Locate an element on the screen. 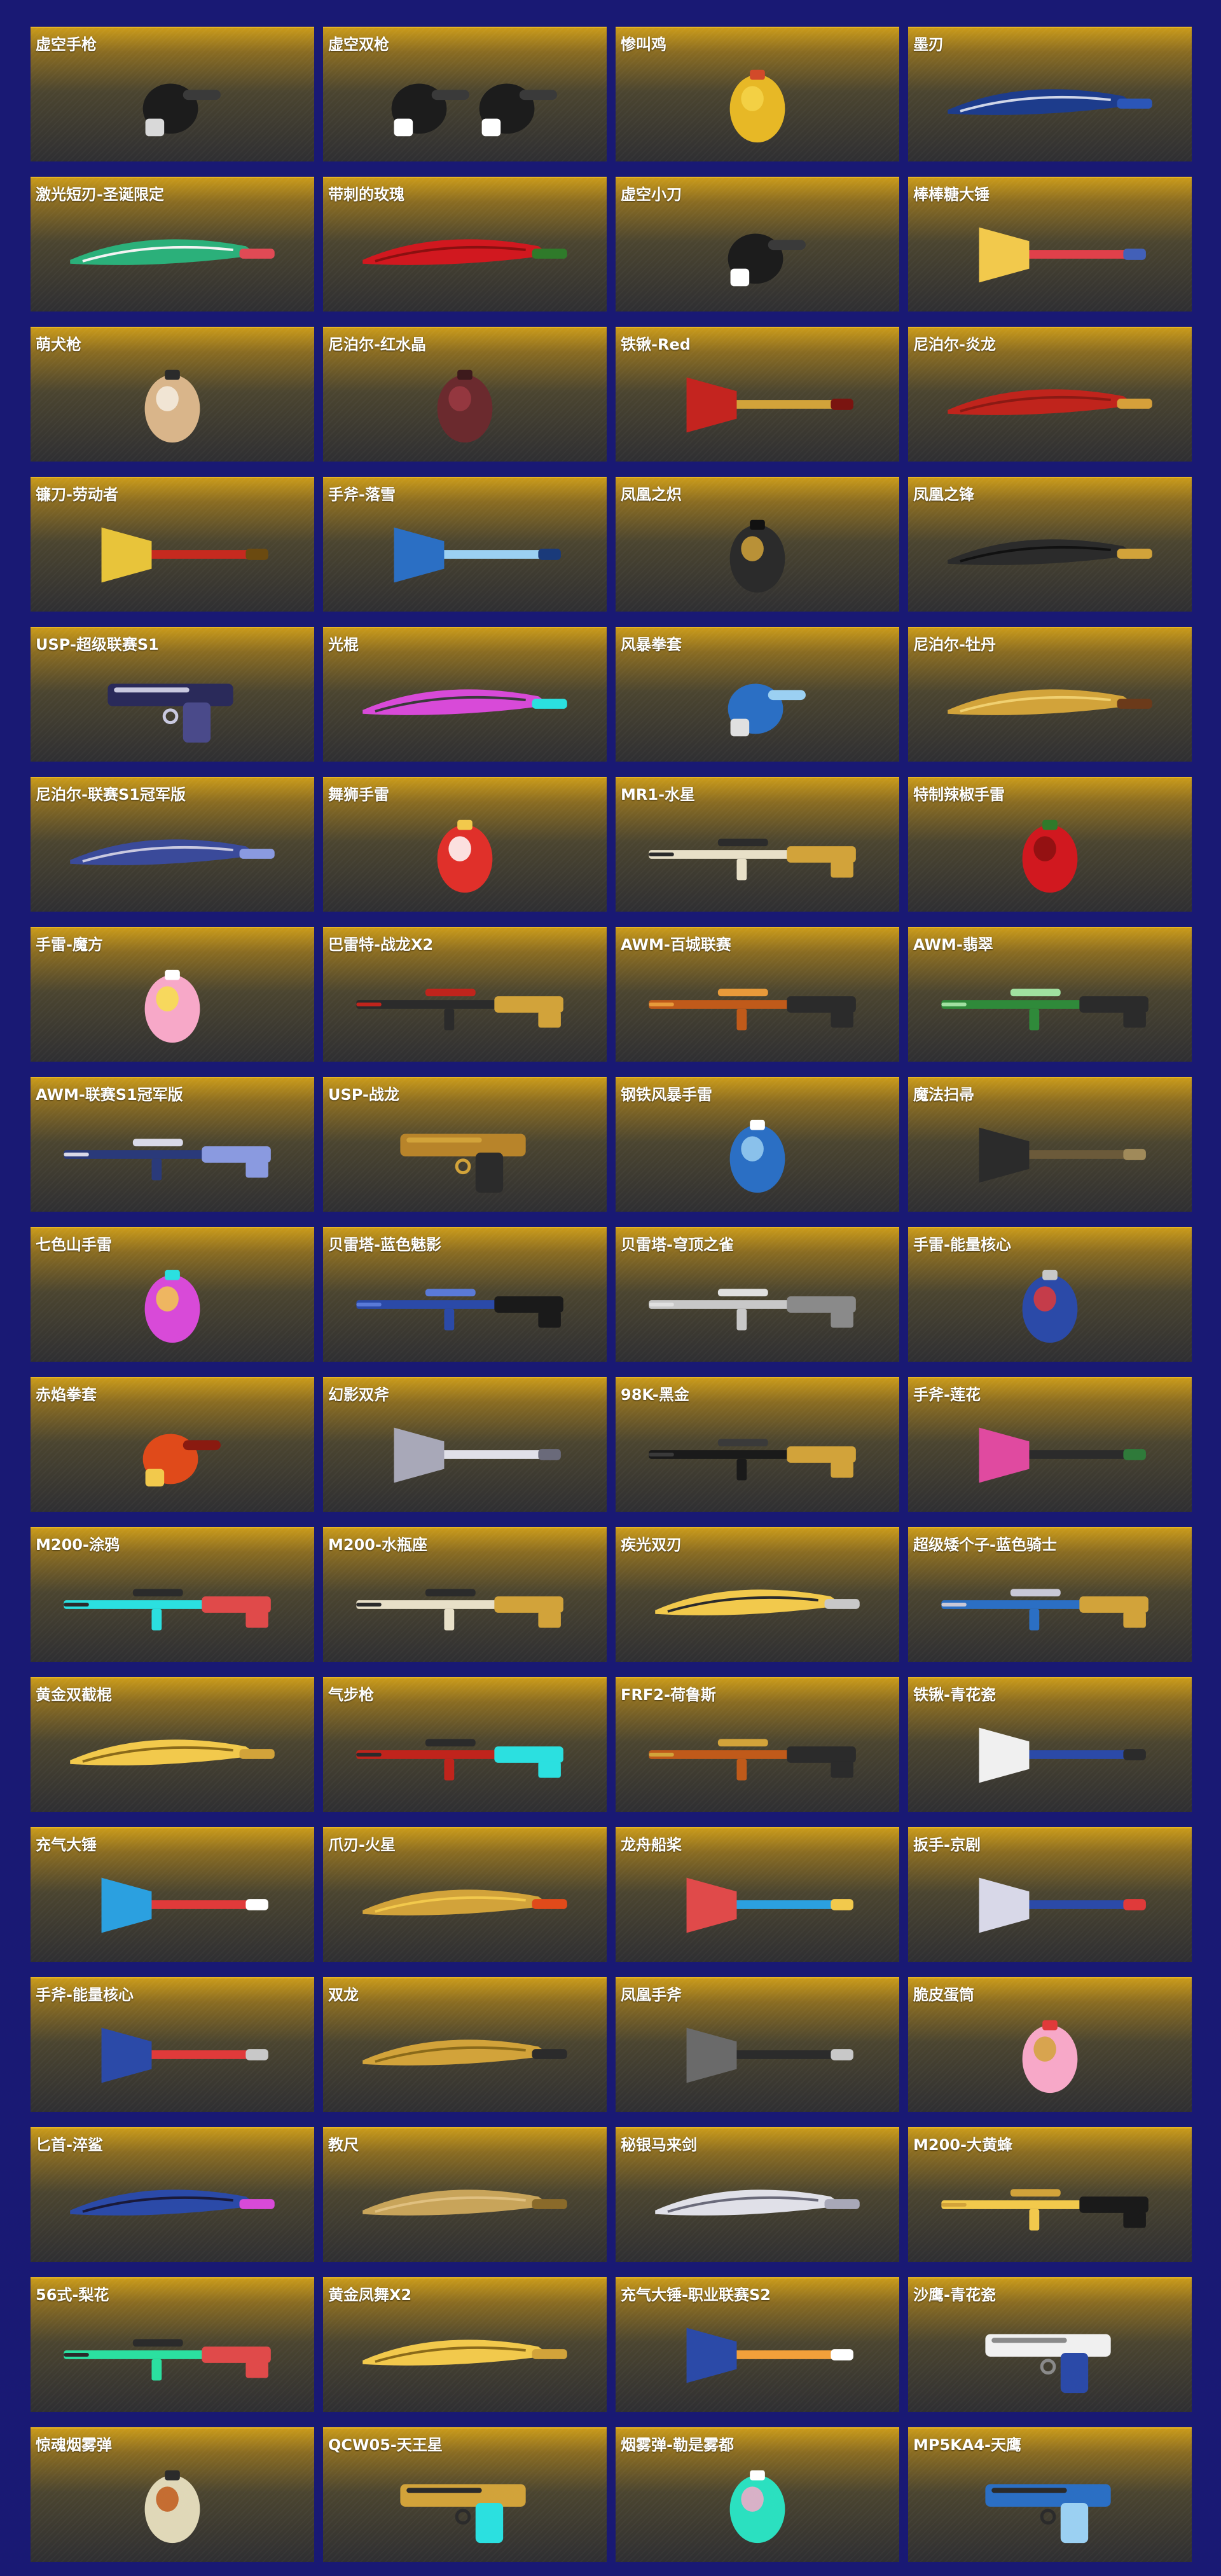 The width and height of the screenshot is (1221, 2576). item-card: 沙鹰-青花瓷 is located at coordinates (1050, 2344).